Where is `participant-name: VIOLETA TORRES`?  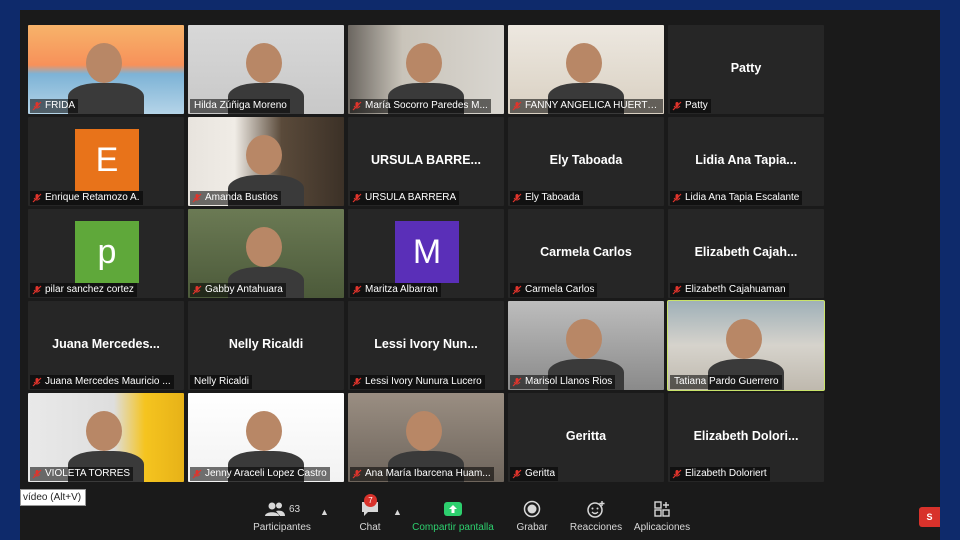
participant-name: VIOLETA TORRES is located at coordinates (88, 473).